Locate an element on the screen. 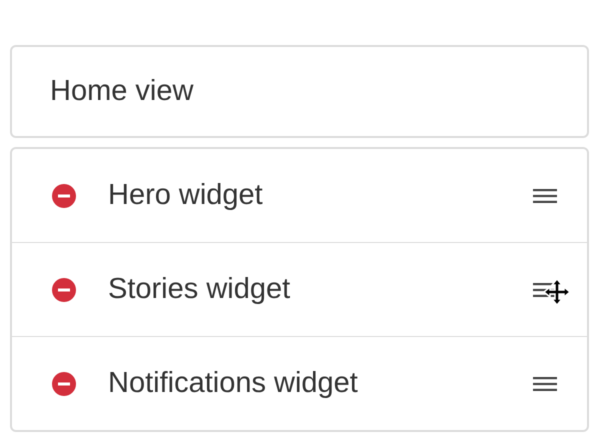 The height and width of the screenshot is (446, 600). widget-name: Stories widget is located at coordinates (200, 289).